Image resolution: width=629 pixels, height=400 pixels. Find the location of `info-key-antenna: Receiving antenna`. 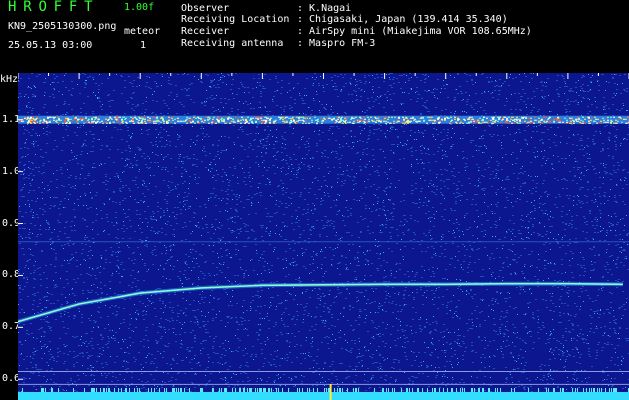

info-key-antenna: Receiving antenna is located at coordinates (232, 43).